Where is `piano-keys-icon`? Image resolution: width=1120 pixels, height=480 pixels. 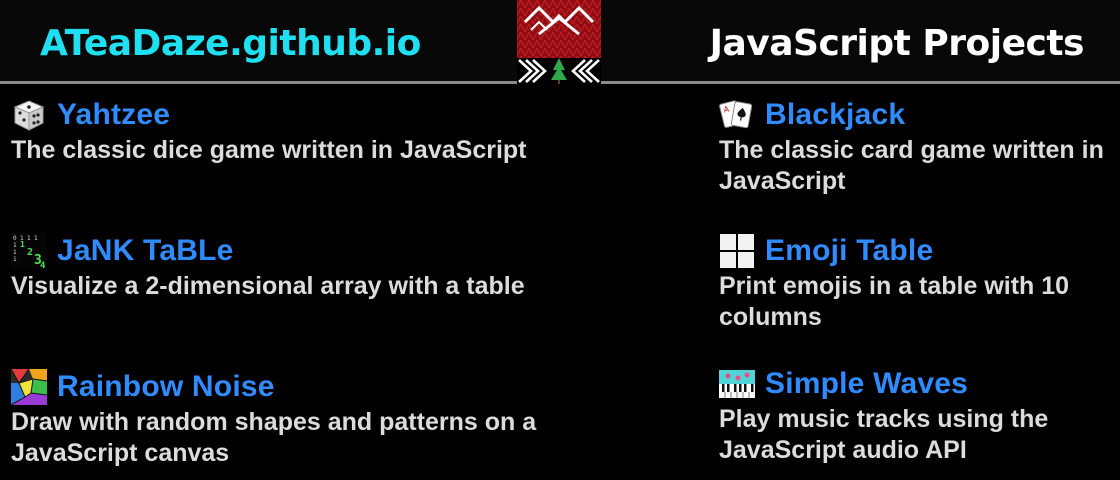 piano-keys-icon is located at coordinates (737, 384).